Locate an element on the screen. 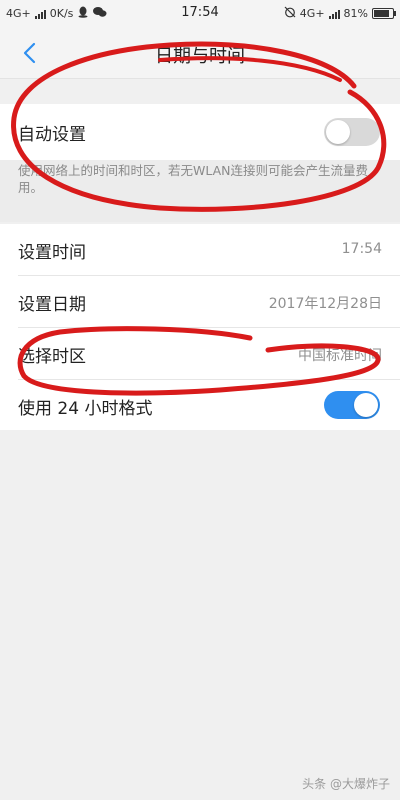 The width and height of the screenshot is (400, 800). network-type-right: 4G+ is located at coordinates (312, 13).